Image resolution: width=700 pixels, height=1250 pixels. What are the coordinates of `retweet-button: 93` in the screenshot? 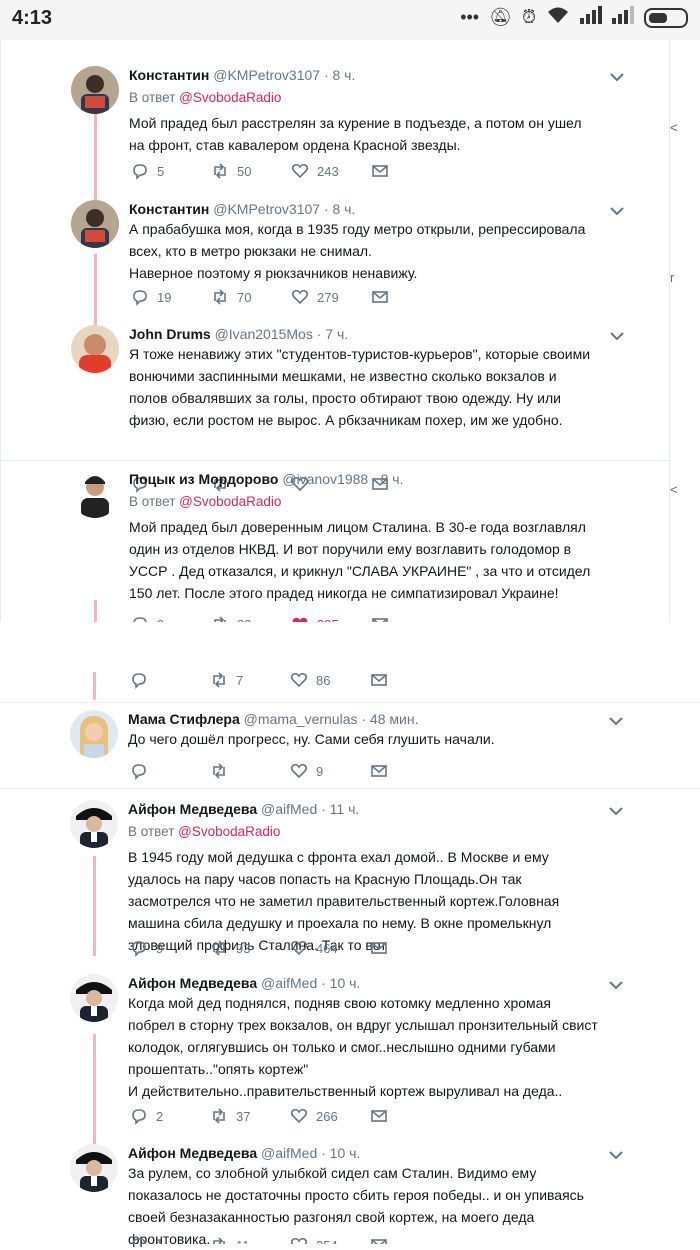 It's located at (250, 948).